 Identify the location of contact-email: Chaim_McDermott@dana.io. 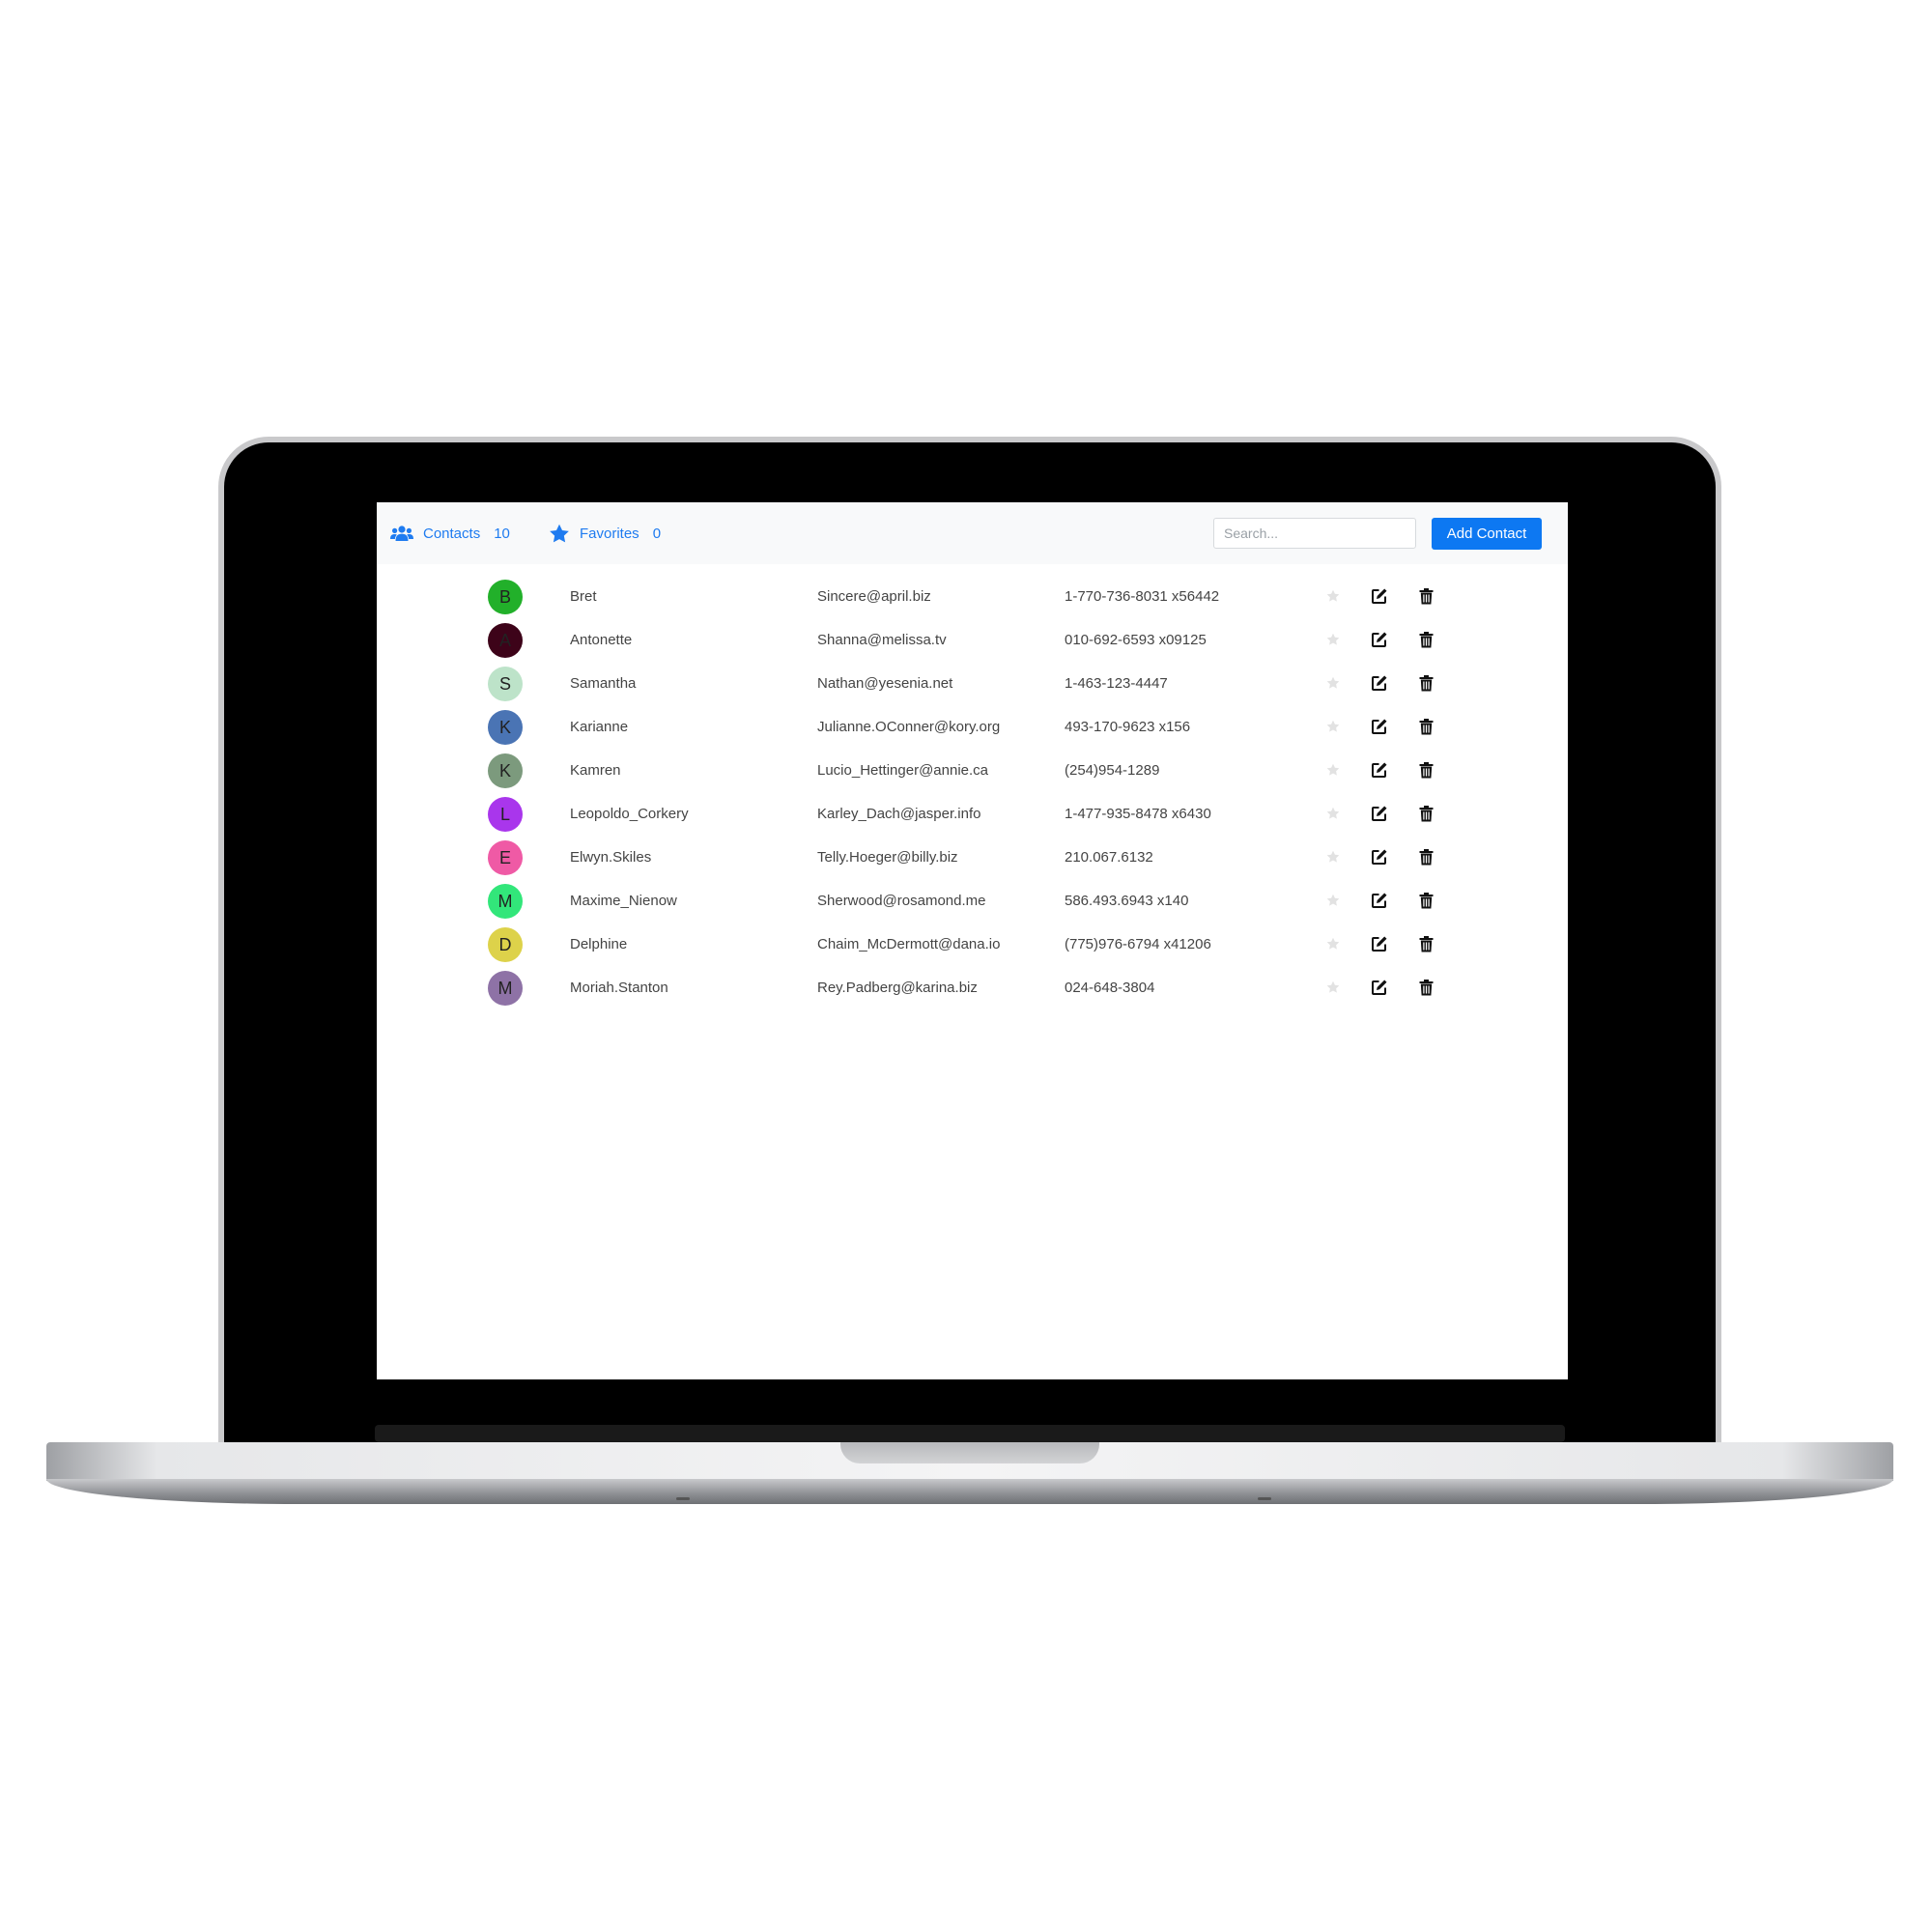
(909, 944).